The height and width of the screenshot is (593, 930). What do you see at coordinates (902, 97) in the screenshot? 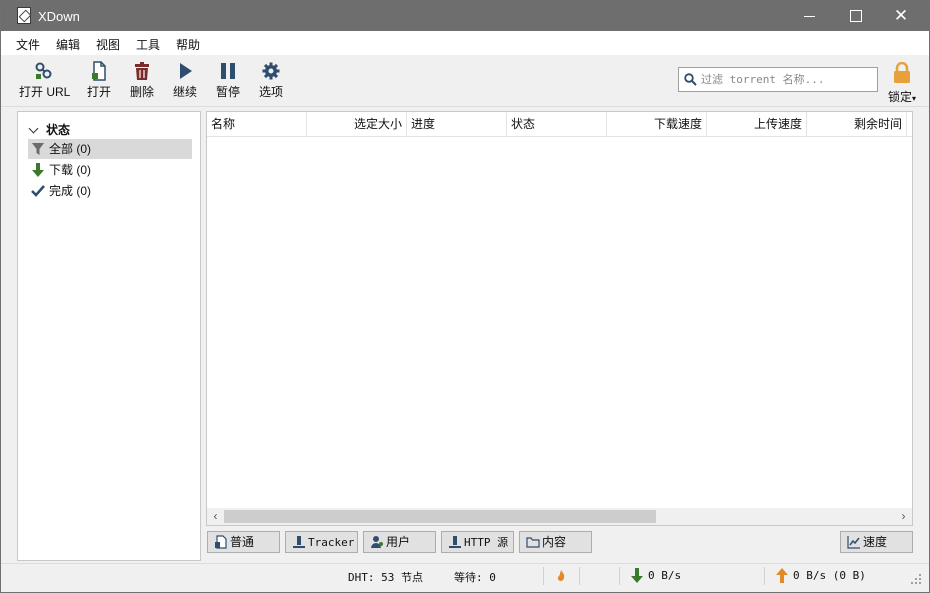
I see `lock-label: 锁定▾` at bounding box center [902, 97].